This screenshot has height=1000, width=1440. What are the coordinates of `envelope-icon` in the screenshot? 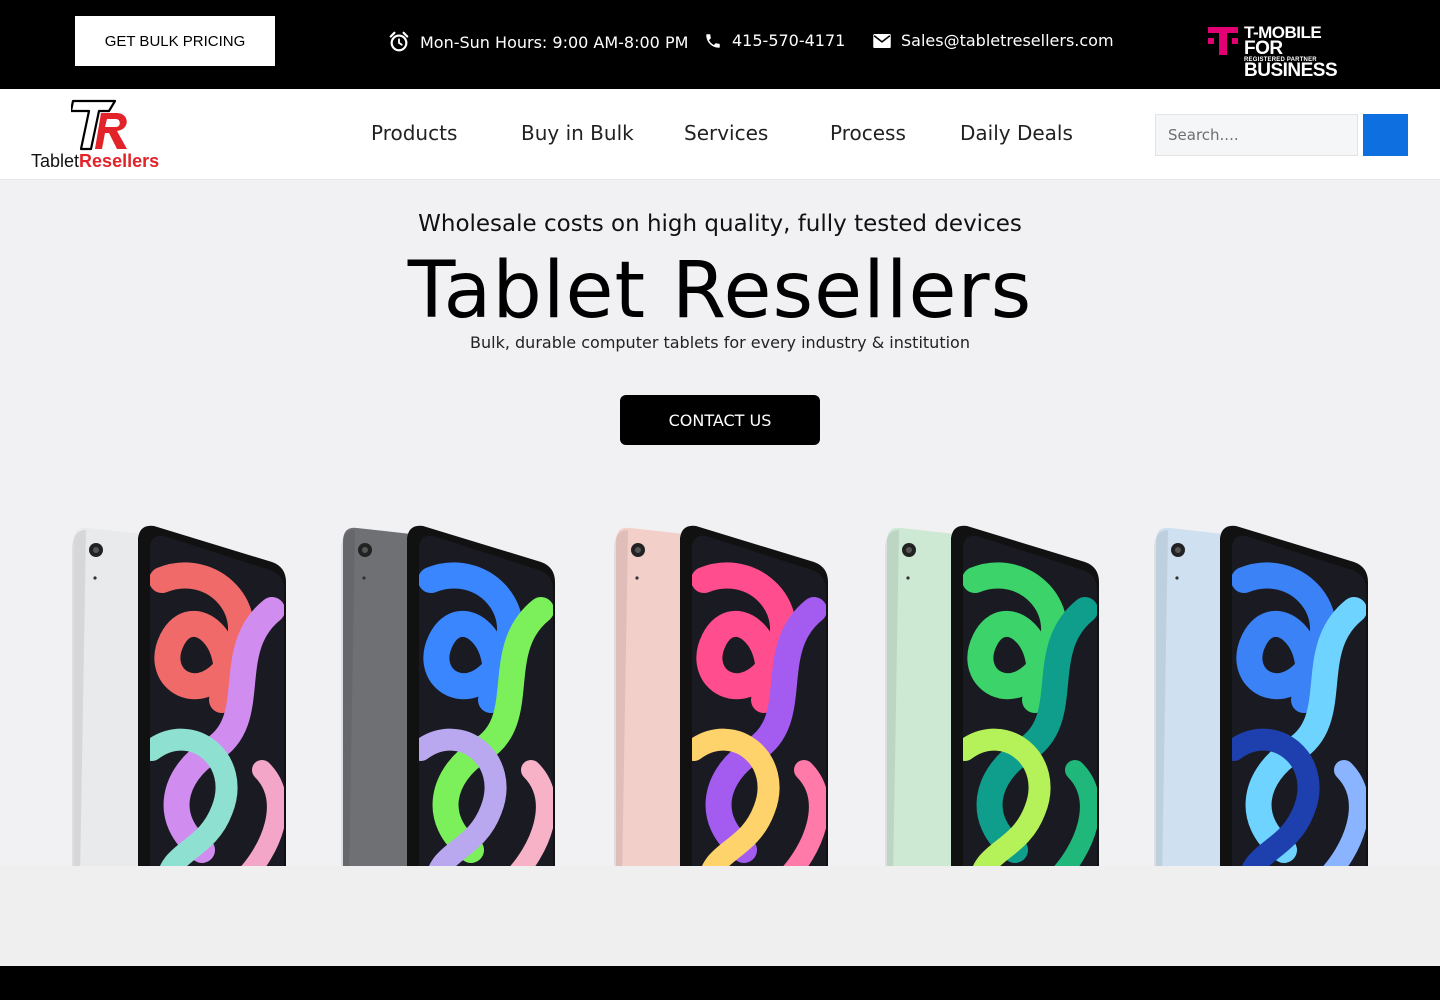 It's located at (882, 40).